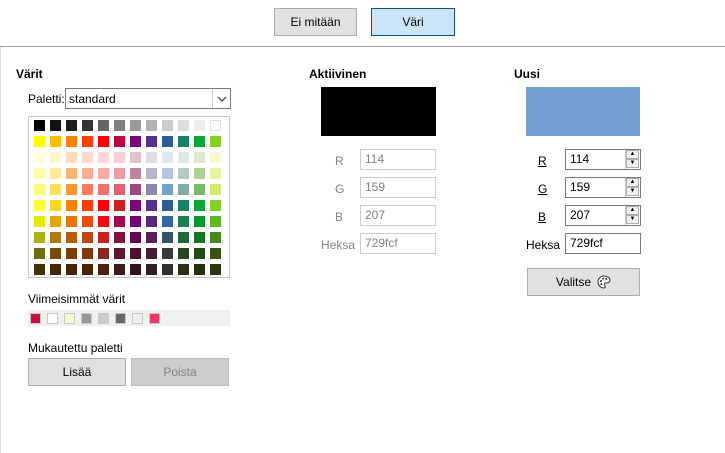 The image size is (725, 453). I want to click on recent-colors-bar, so click(129, 318).